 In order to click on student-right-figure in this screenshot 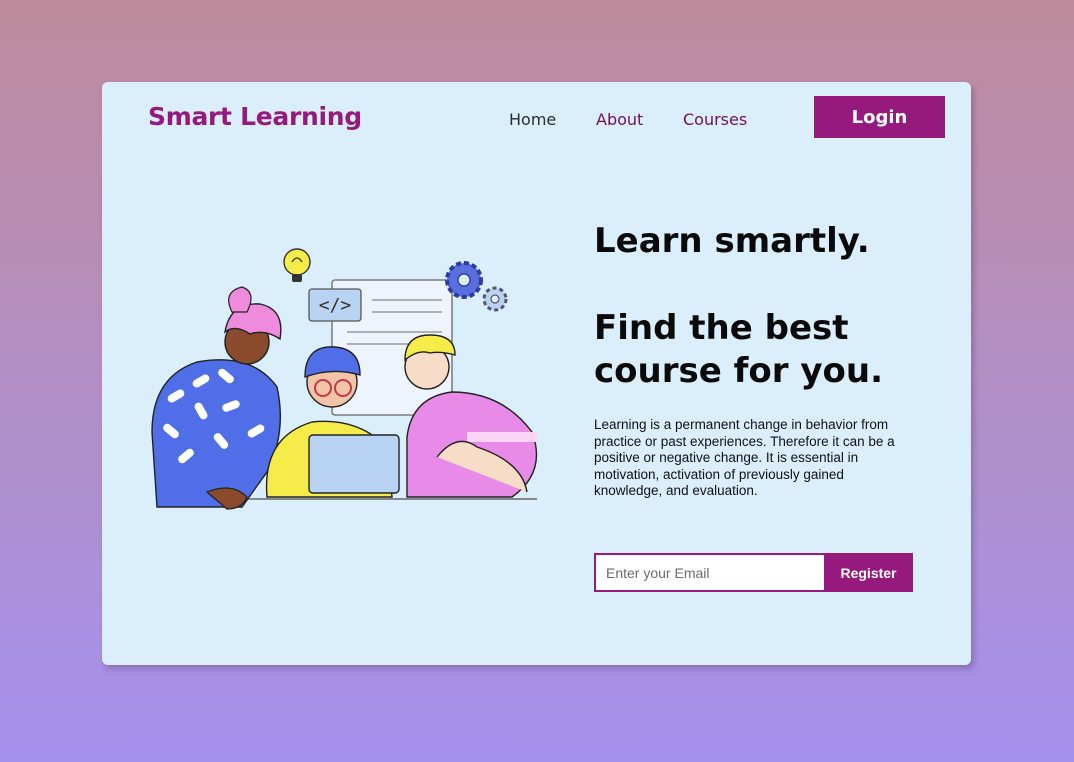, I will do `click(471, 416)`.